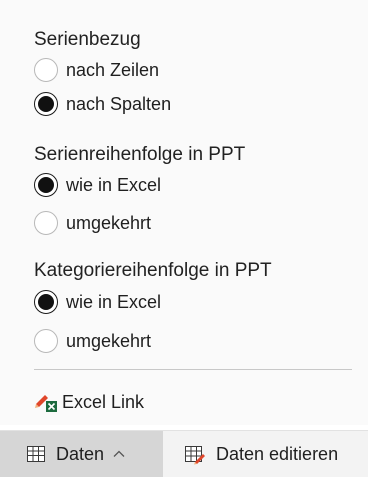 This screenshot has width=368, height=477. I want to click on excel-link-label: Excel Link, so click(103, 401).